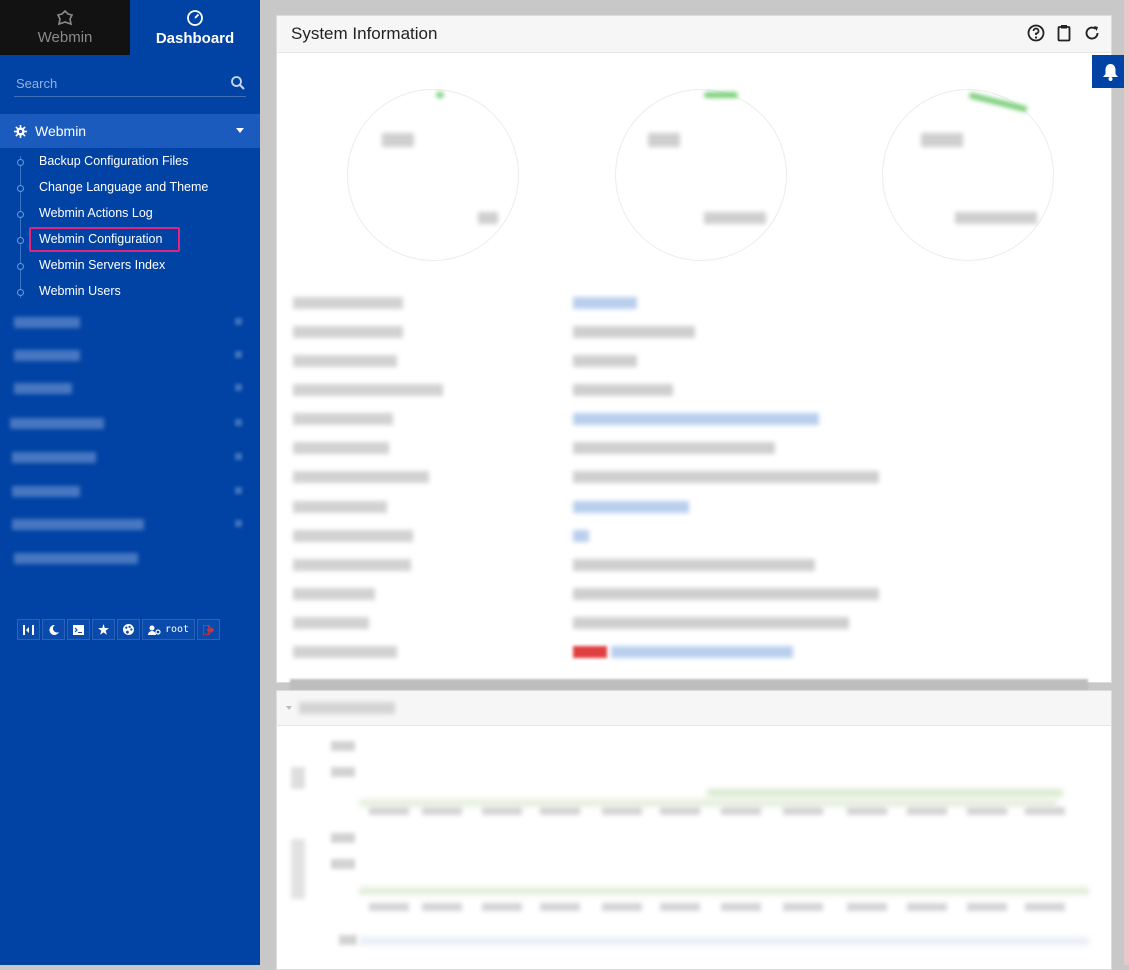  What do you see at coordinates (96, 213) in the screenshot?
I see `sidebar-item-webmin-actions-log: Webmin Actions Log` at bounding box center [96, 213].